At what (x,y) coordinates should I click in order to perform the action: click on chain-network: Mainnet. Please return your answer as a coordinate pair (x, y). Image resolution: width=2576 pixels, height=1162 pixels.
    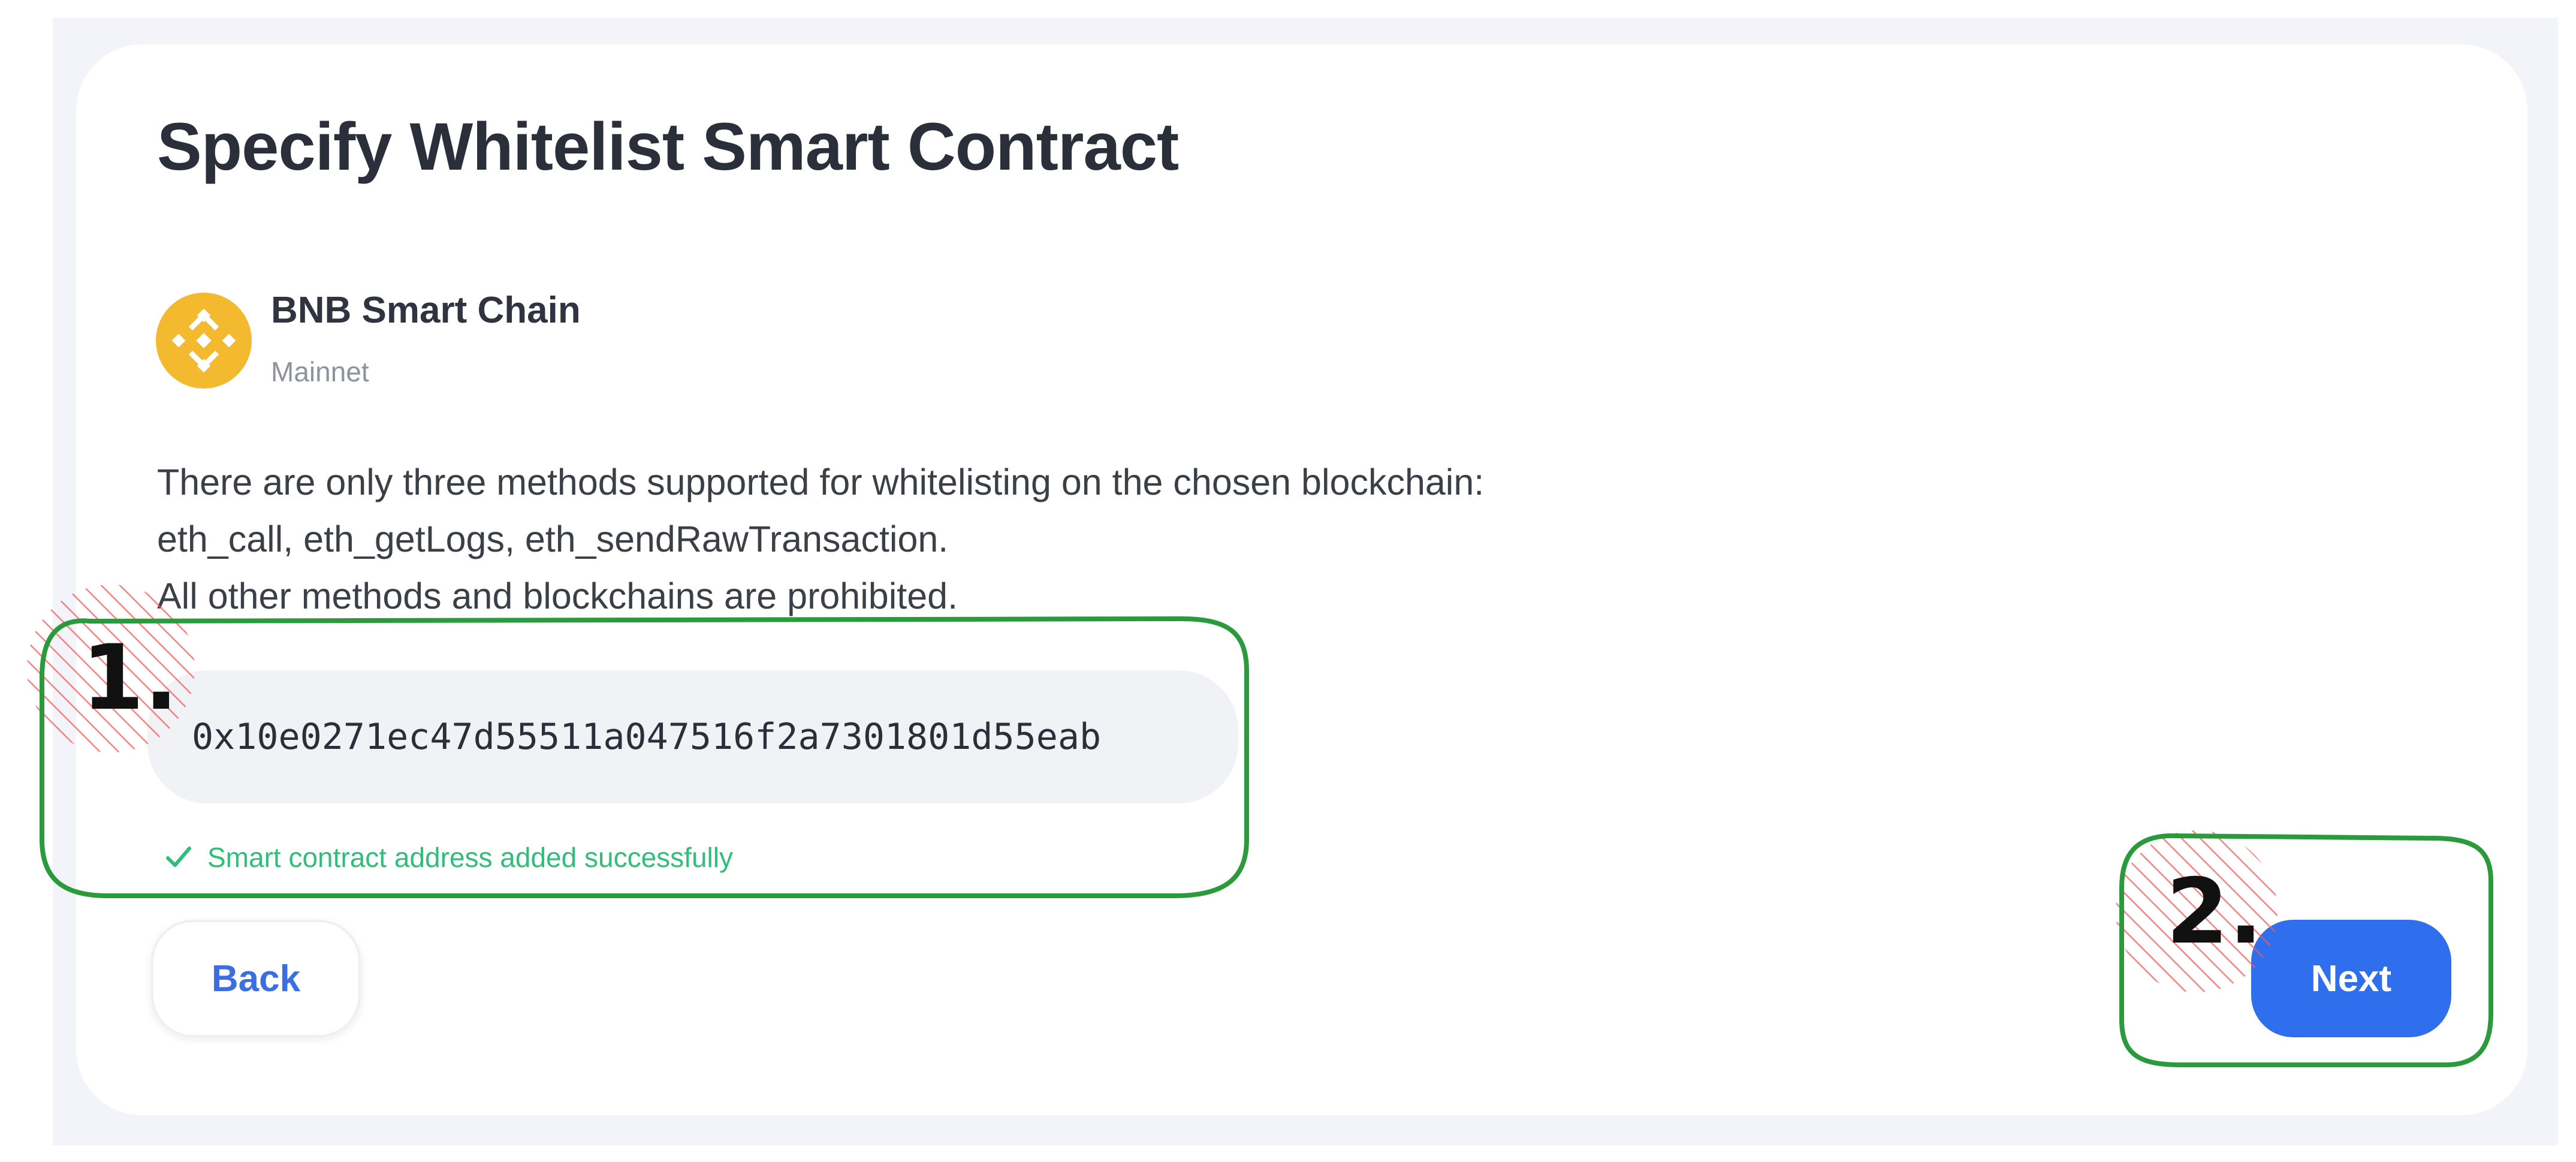
    Looking at the image, I should click on (320, 372).